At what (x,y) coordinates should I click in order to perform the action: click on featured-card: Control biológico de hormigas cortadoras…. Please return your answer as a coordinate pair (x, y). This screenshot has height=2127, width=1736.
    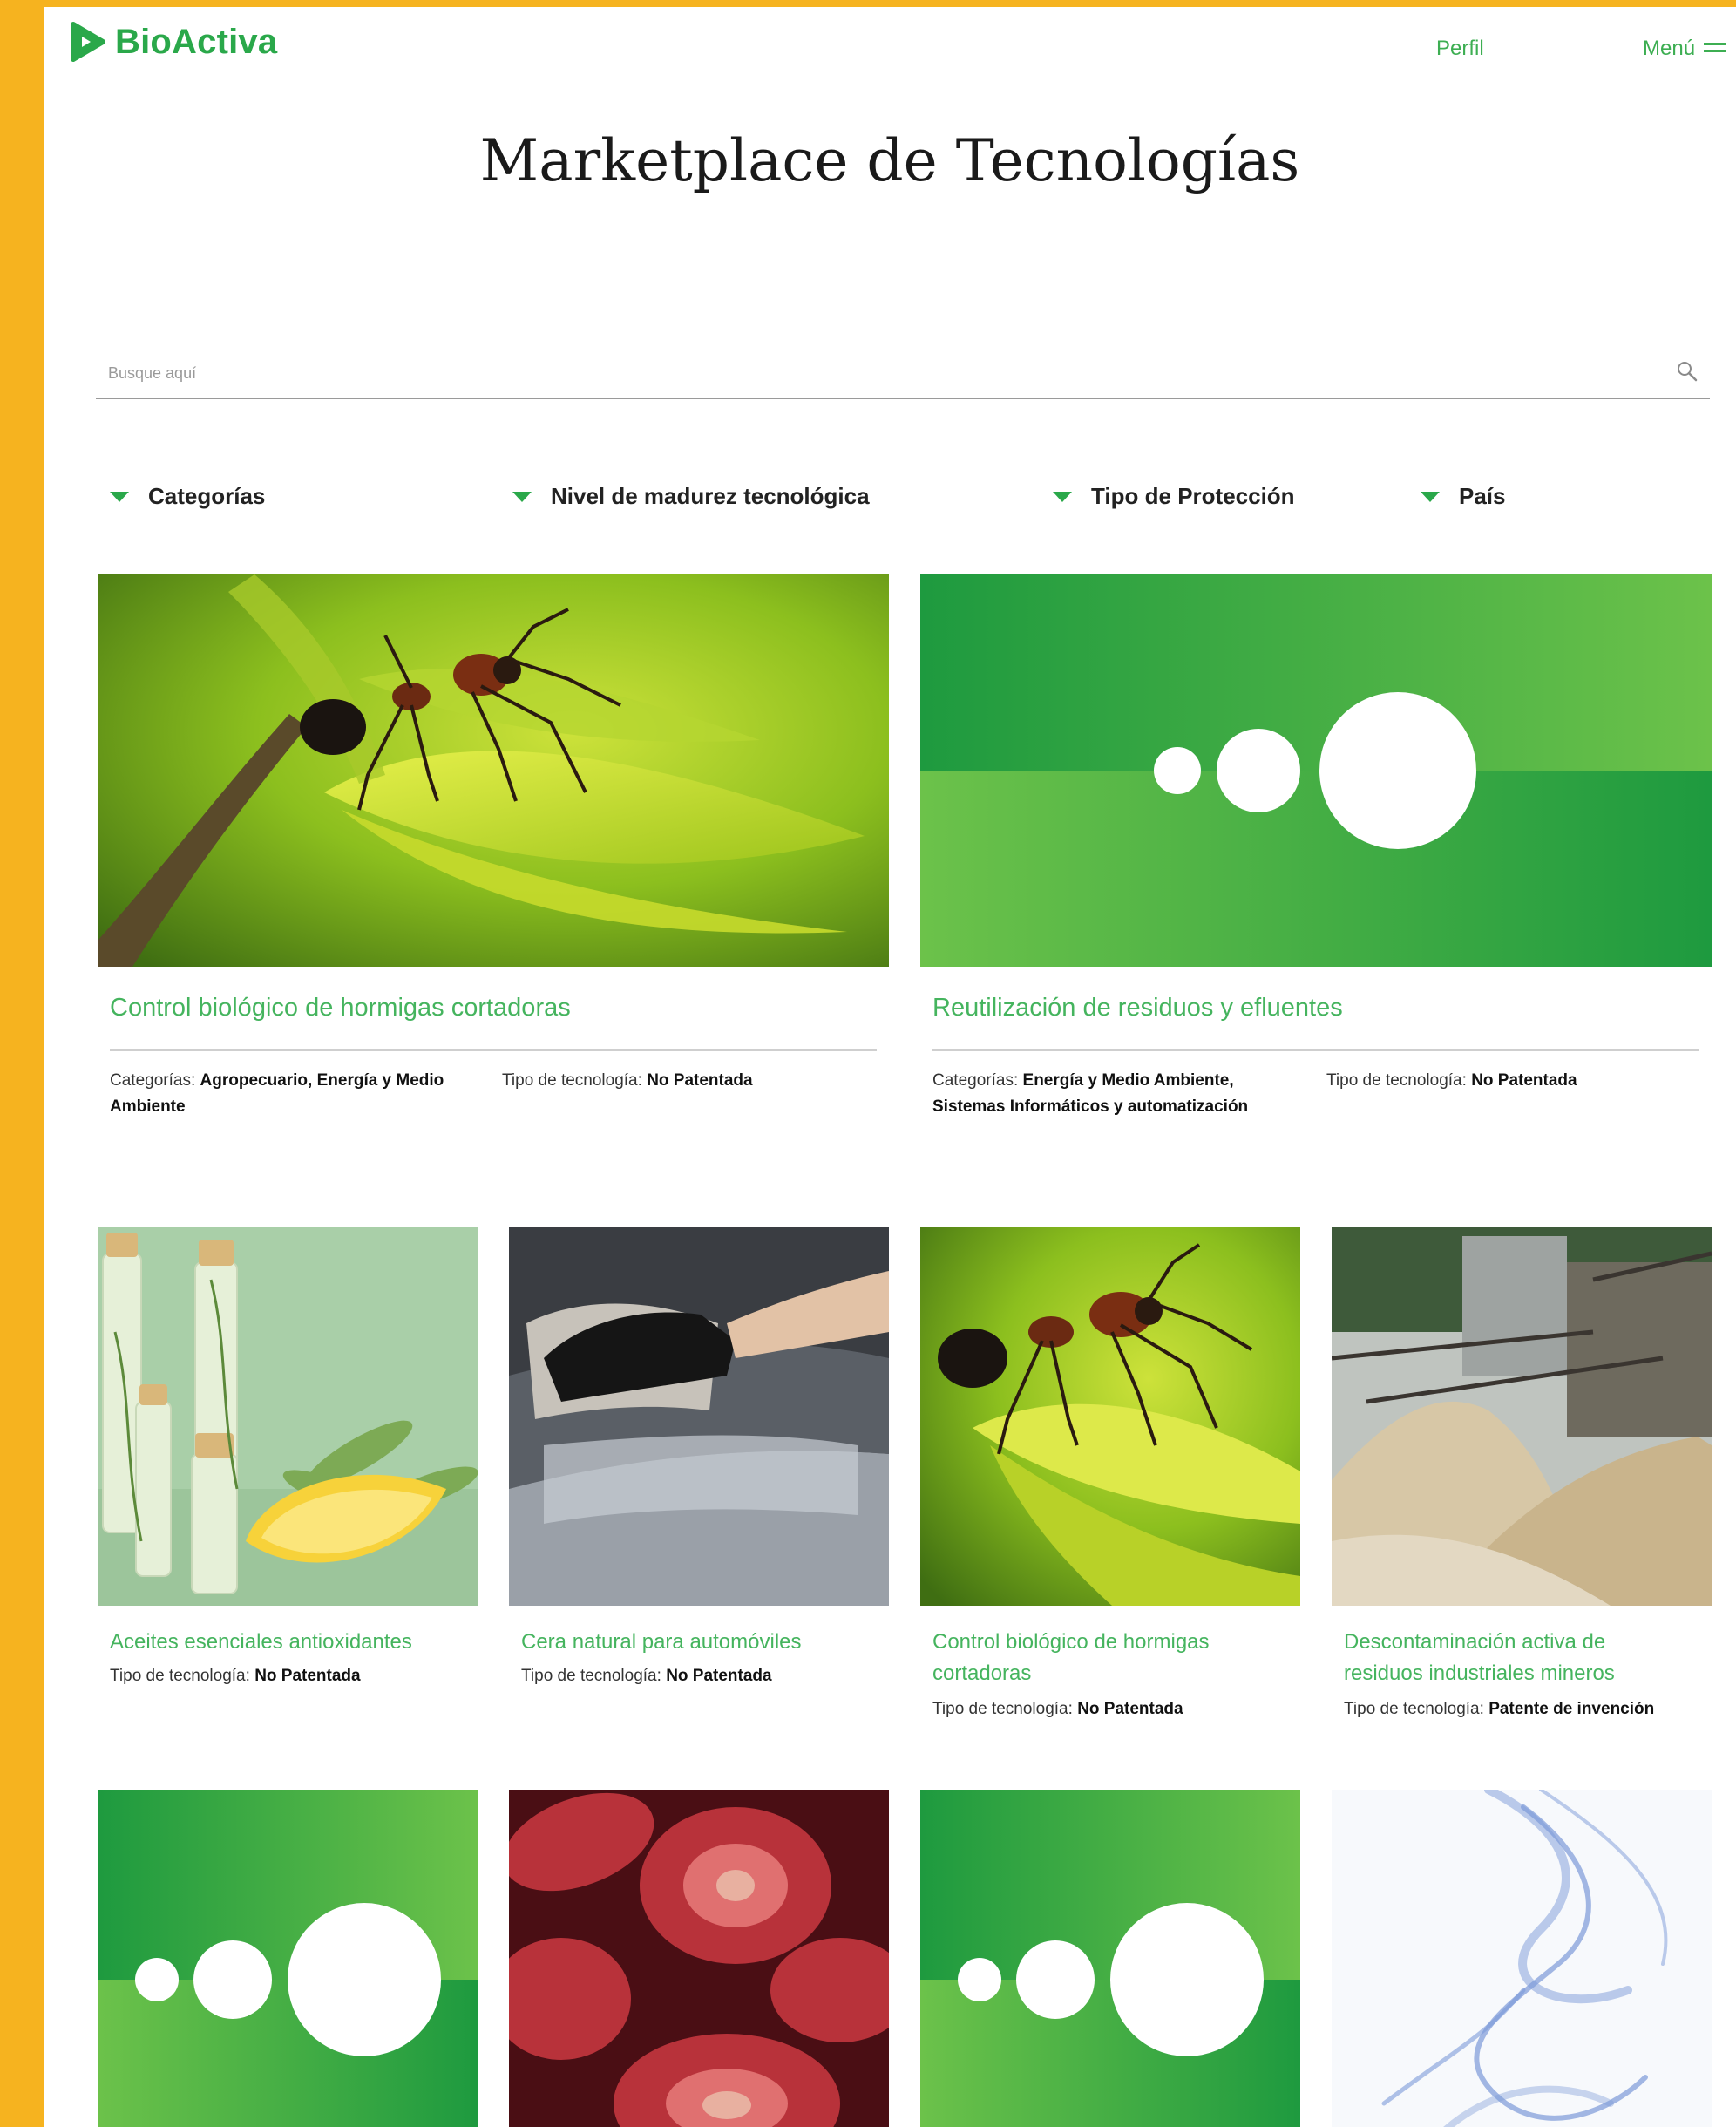
    Looking at the image, I should click on (493, 862).